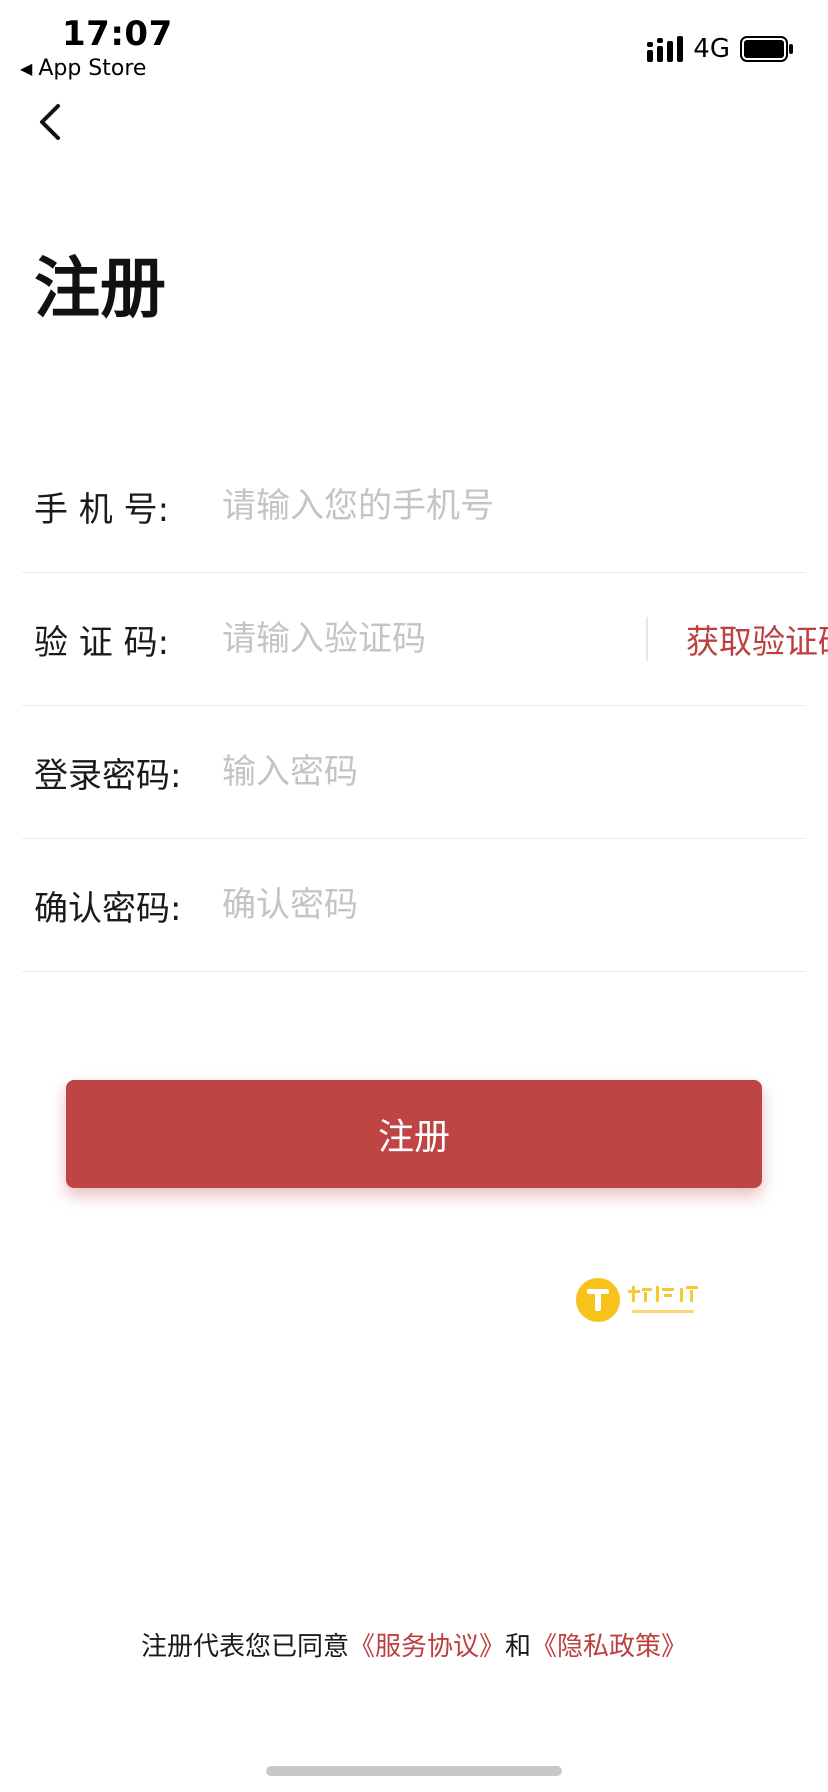  What do you see at coordinates (514, 905) in the screenshot?
I see `confirm-password-input` at bounding box center [514, 905].